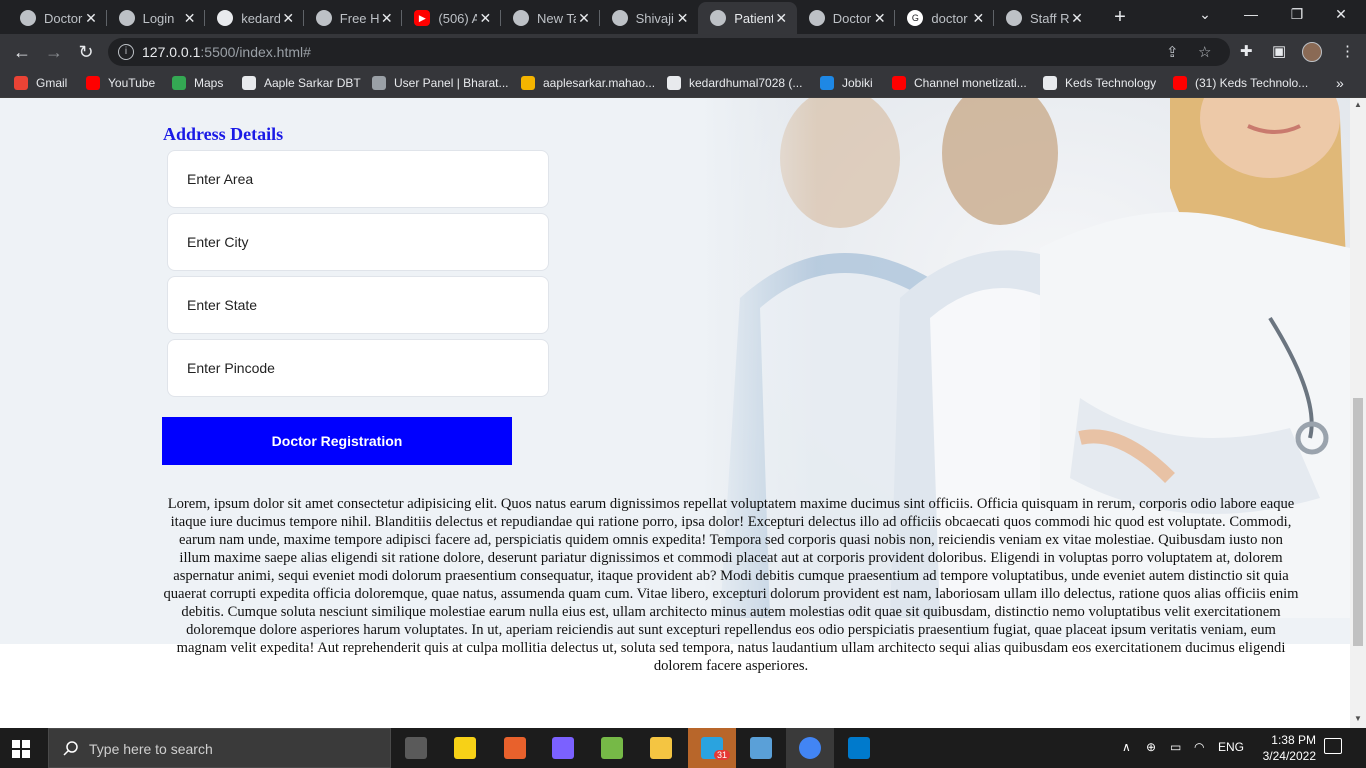  Describe the element at coordinates (1358, 104) in the screenshot. I see `scroll-up-arrow-icon: ▲` at that location.